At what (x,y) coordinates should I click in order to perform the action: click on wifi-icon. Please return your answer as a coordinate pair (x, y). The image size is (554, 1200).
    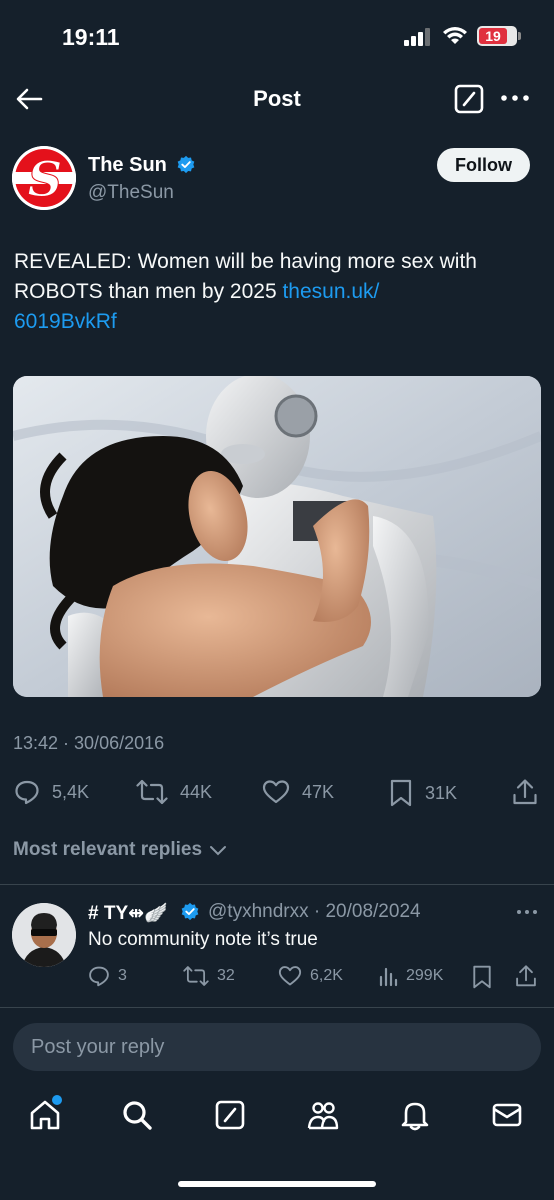
    Looking at the image, I should click on (455, 35).